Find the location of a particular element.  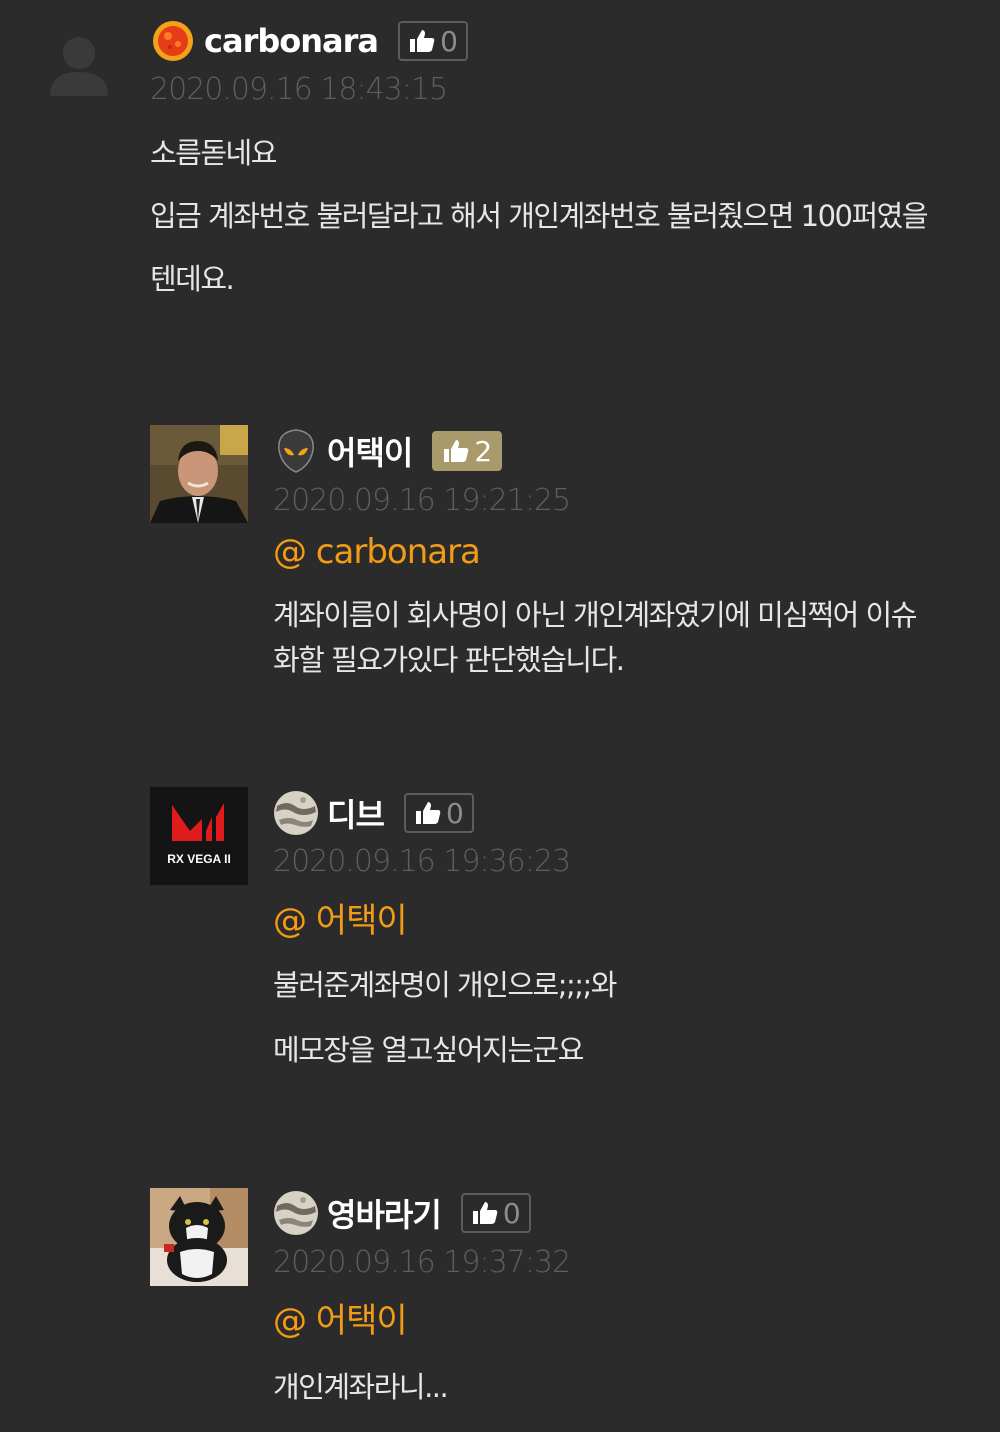

comment-text-line: 입금 계좌번호 불러달라고 해서 개인계좌번호 불러줬으면 100퍼였을 is located at coordinates (539, 216).